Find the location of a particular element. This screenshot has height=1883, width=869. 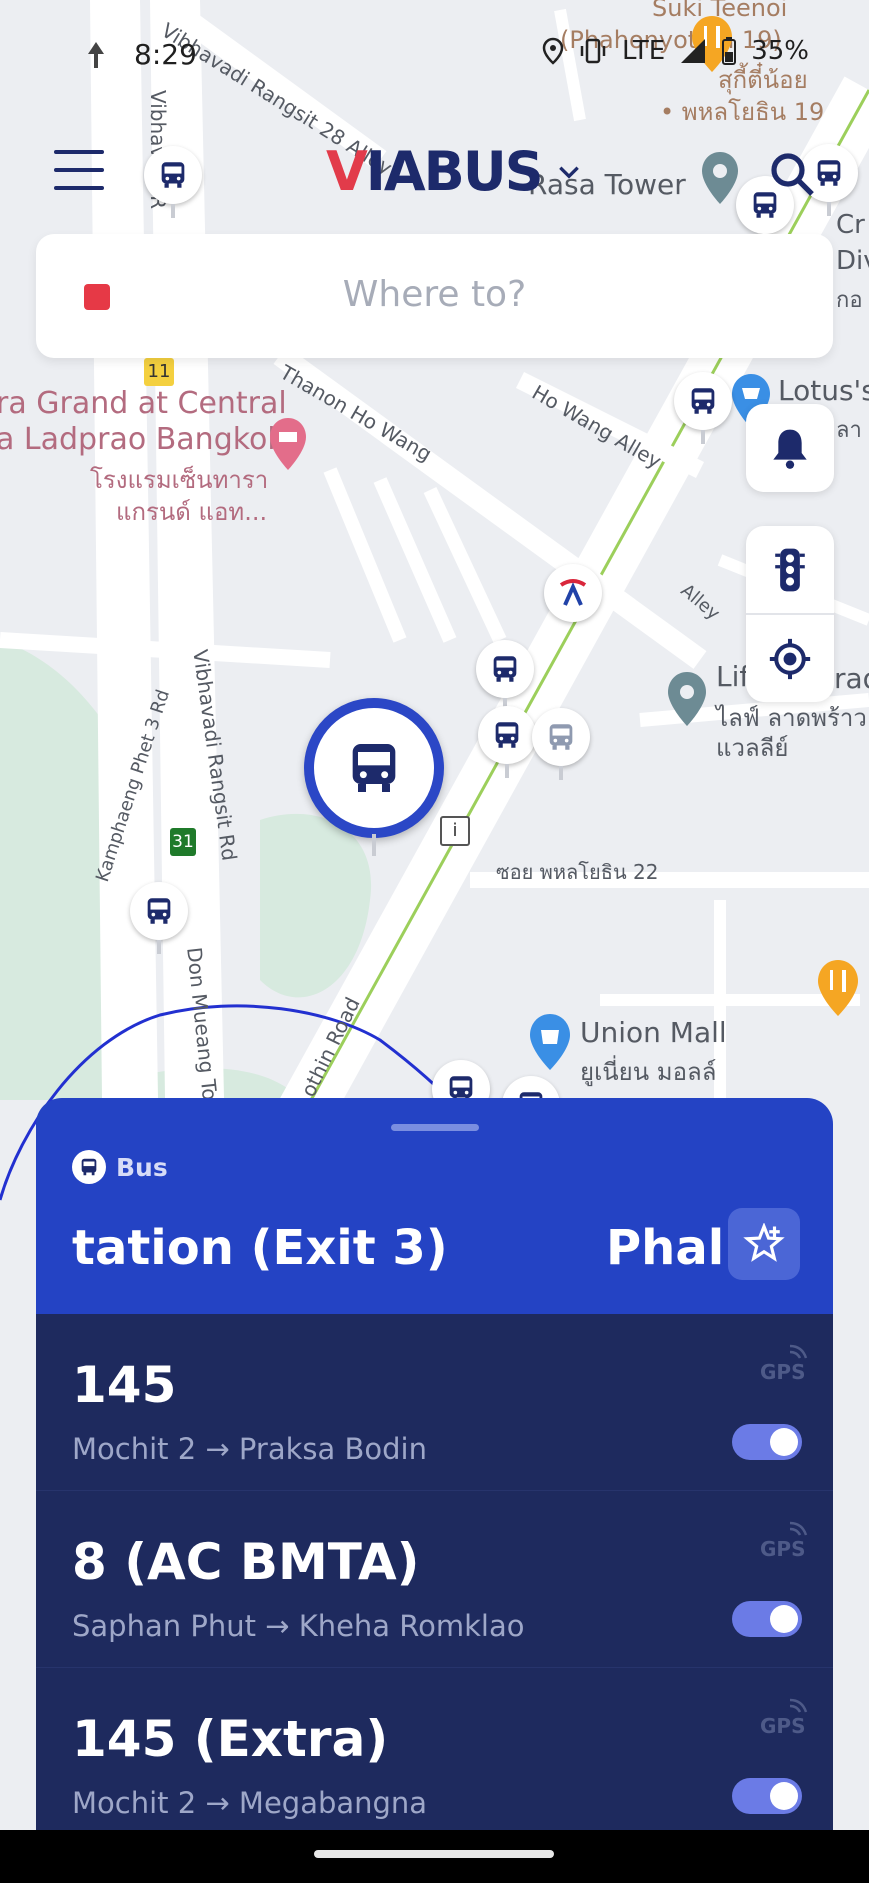

app-logo: VIABUS is located at coordinates (454, 171).